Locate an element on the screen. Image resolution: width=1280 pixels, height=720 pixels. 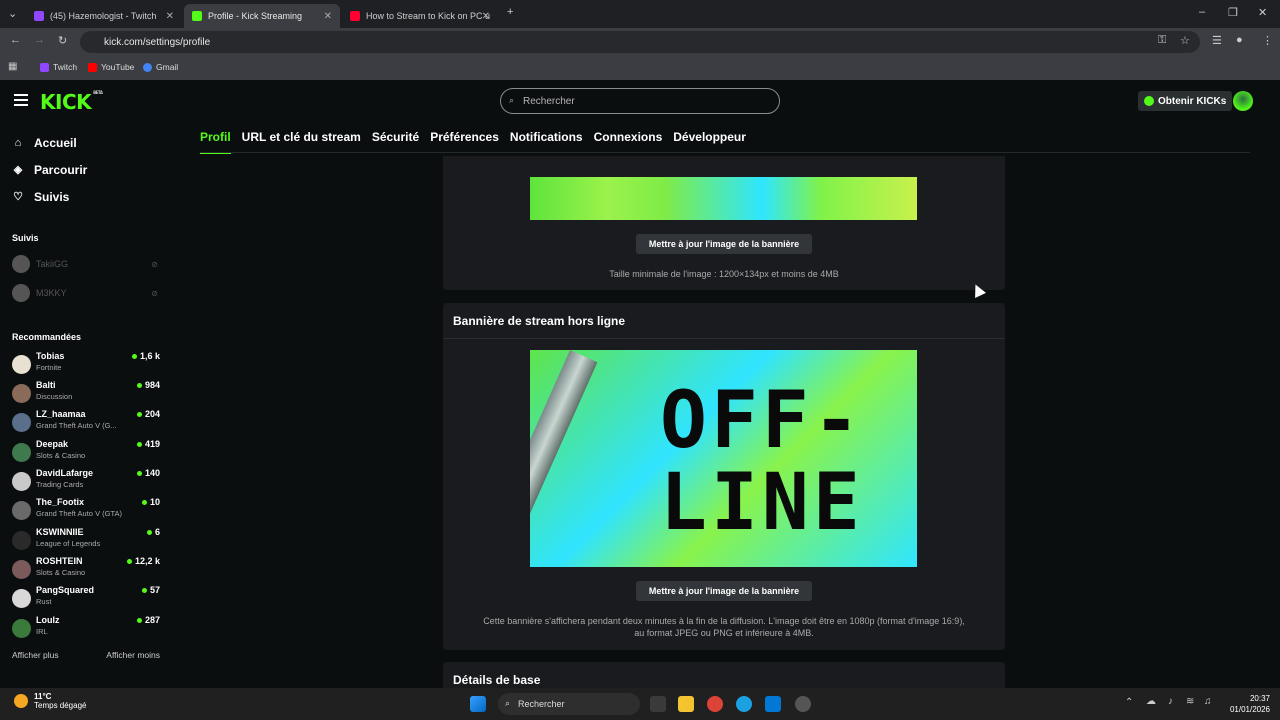
channel-name: Loulz is located at coordinates (48, 620).